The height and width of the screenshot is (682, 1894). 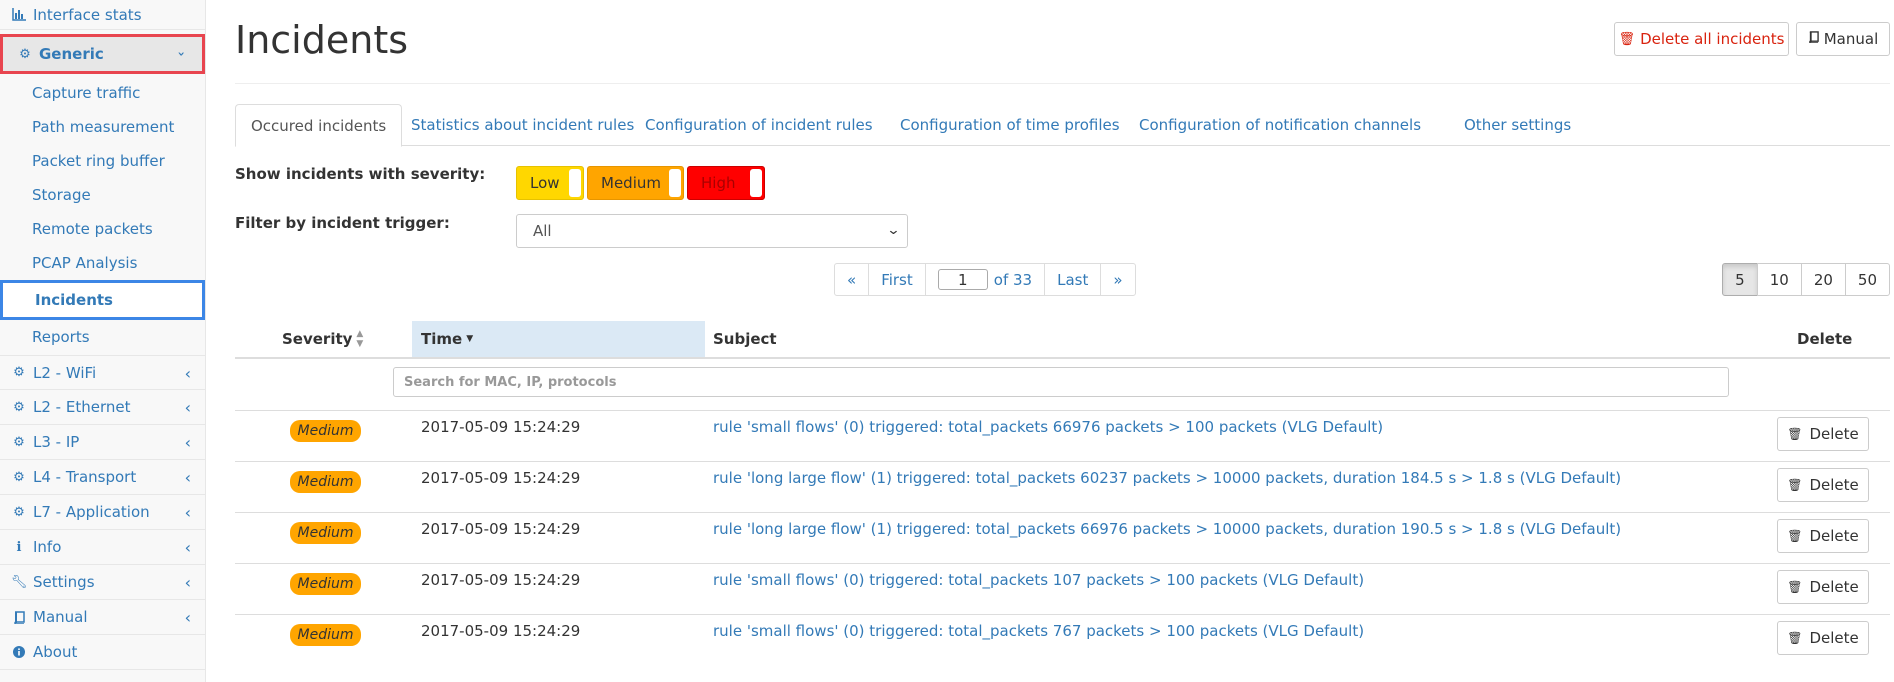 What do you see at coordinates (47, 547) in the screenshot?
I see `sidebar-item-label: Info` at bounding box center [47, 547].